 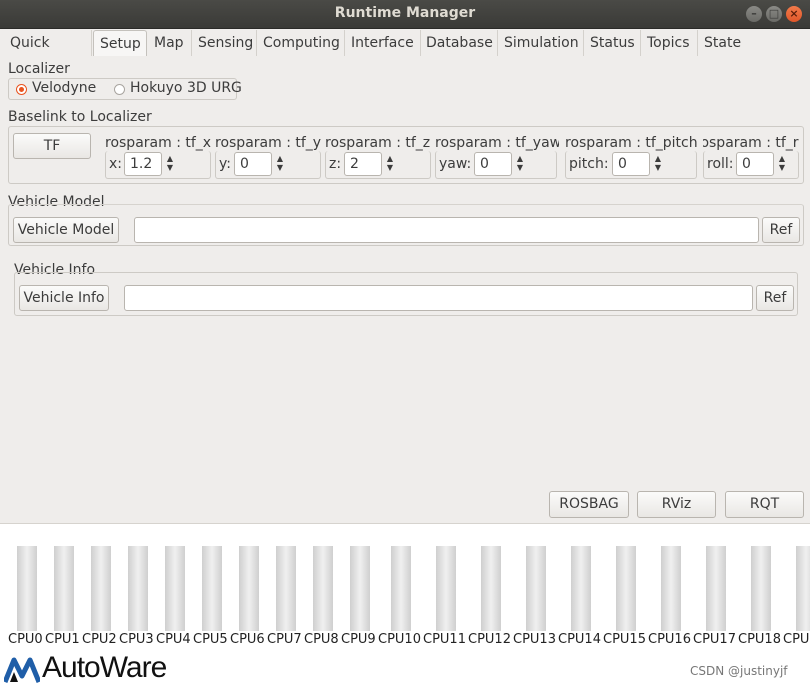 I want to click on tab-topics: Topics, so click(x=669, y=43).